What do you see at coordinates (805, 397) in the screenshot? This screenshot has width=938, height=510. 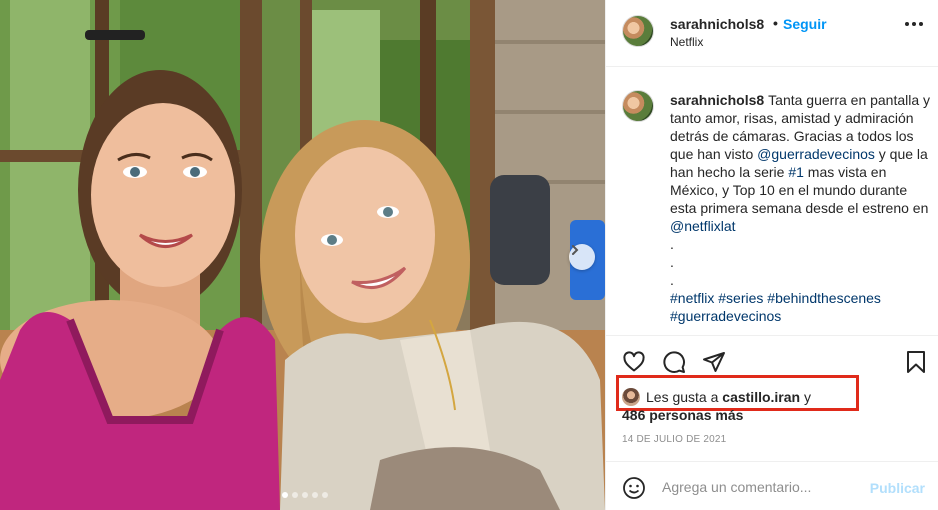 I see `likes-conjunction: y` at bounding box center [805, 397].